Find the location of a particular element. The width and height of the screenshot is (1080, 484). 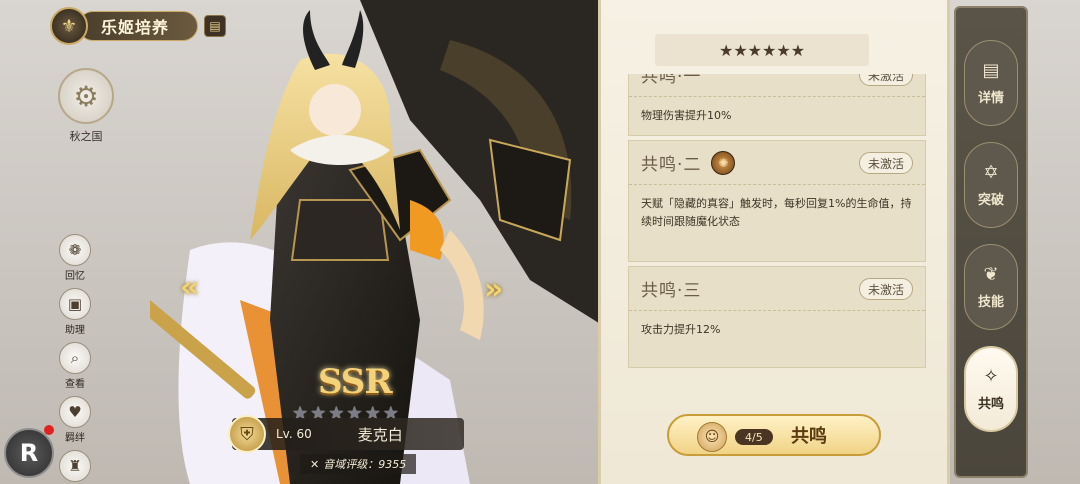

resonance-desc: 天赋「隐藏的真容」触发时，每秒回复1%的生命值，持续时间跟随魔化状态 is located at coordinates (776, 212).